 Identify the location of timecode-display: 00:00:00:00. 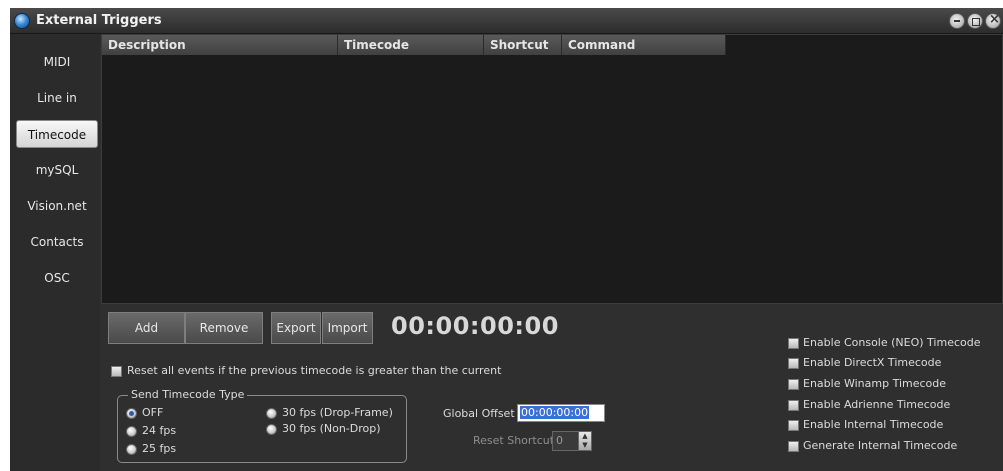
(475, 326).